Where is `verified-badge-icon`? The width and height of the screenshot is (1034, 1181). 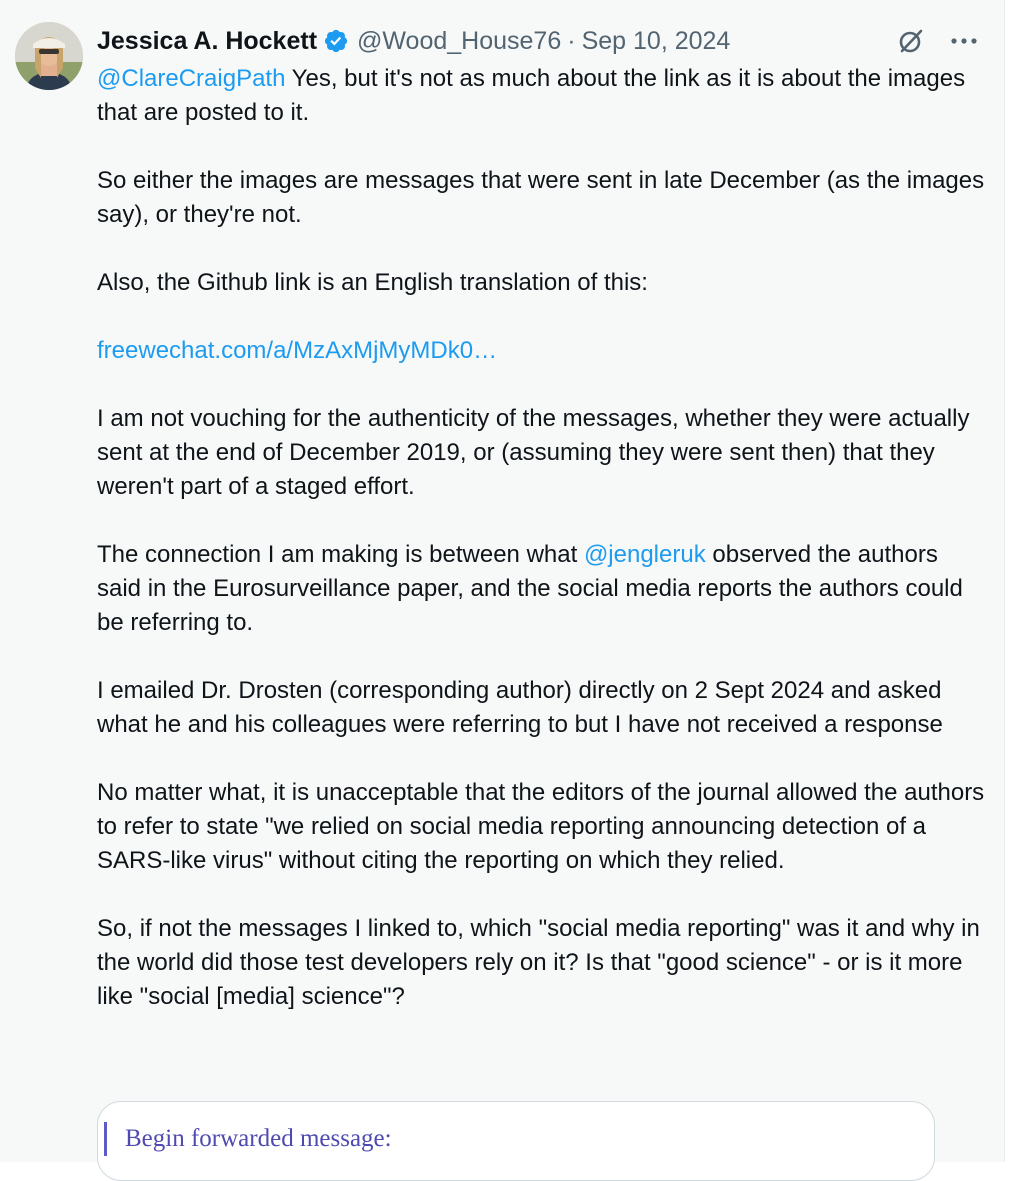
verified-badge-icon is located at coordinates (336, 41).